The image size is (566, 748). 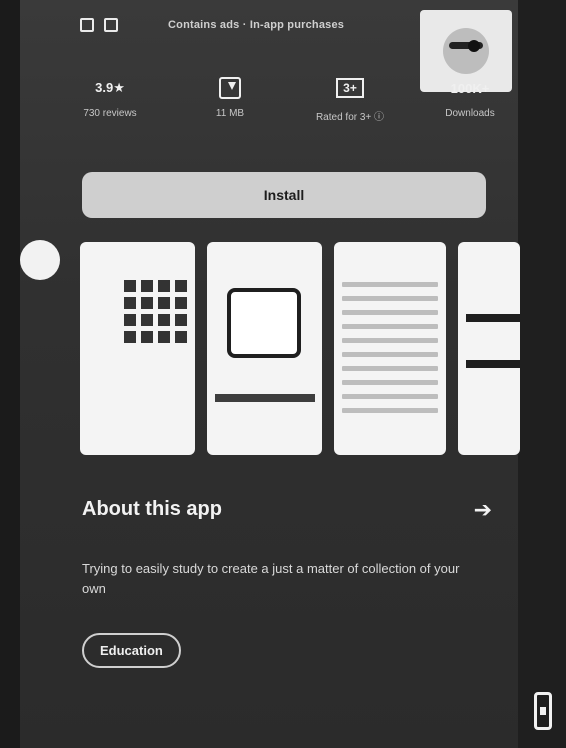 I want to click on stat-size: 11 MB, so click(x=230, y=98).